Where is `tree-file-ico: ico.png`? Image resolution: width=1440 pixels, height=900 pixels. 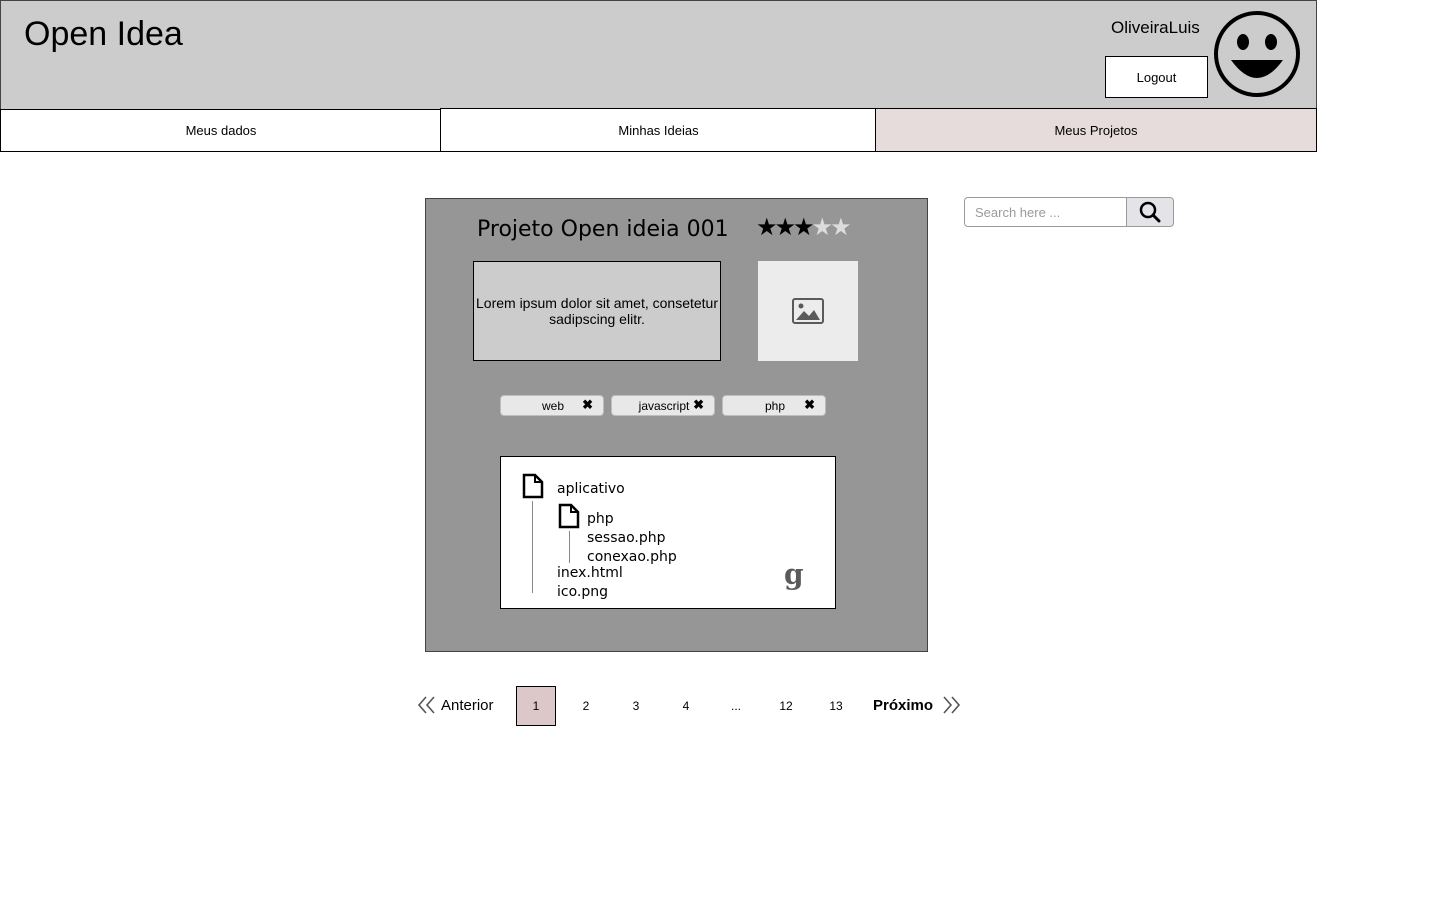
tree-file-ico: ico.png is located at coordinates (582, 592).